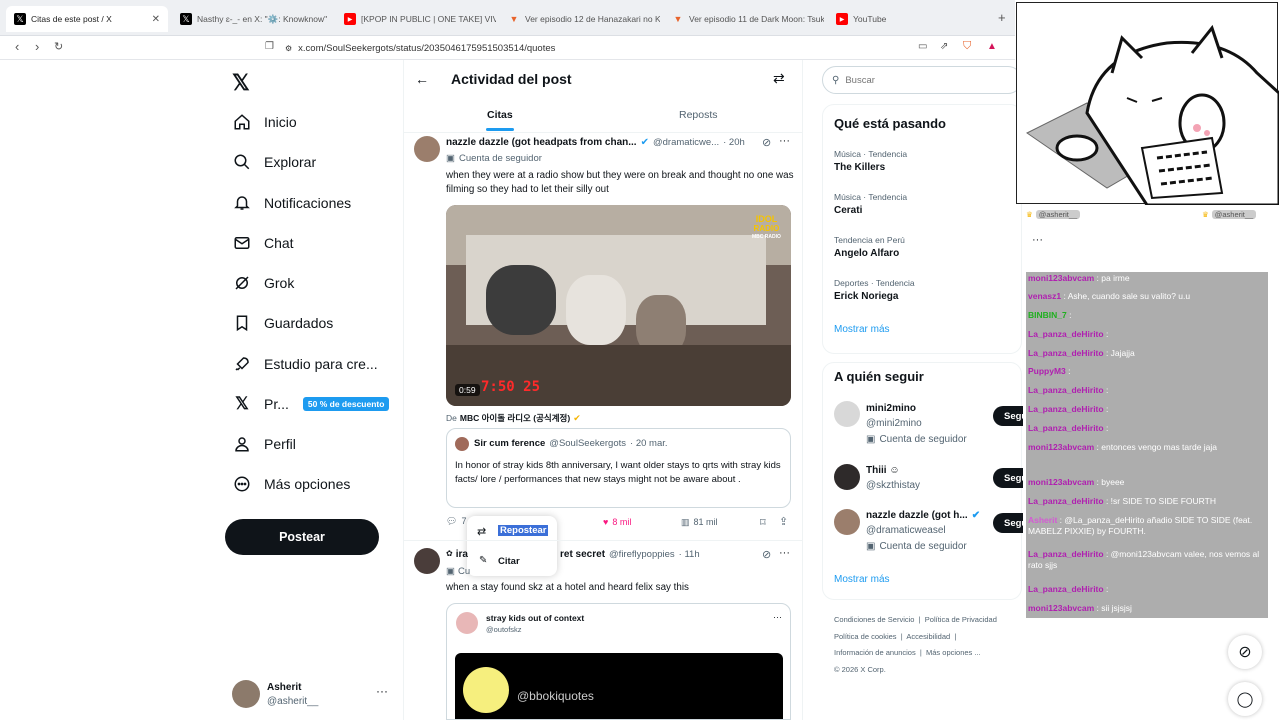 Image resolution: width=1280 pixels, height=720 pixels. Describe the element at coordinates (783, 521) in the screenshot. I see `share-icon: ⇪` at that location.